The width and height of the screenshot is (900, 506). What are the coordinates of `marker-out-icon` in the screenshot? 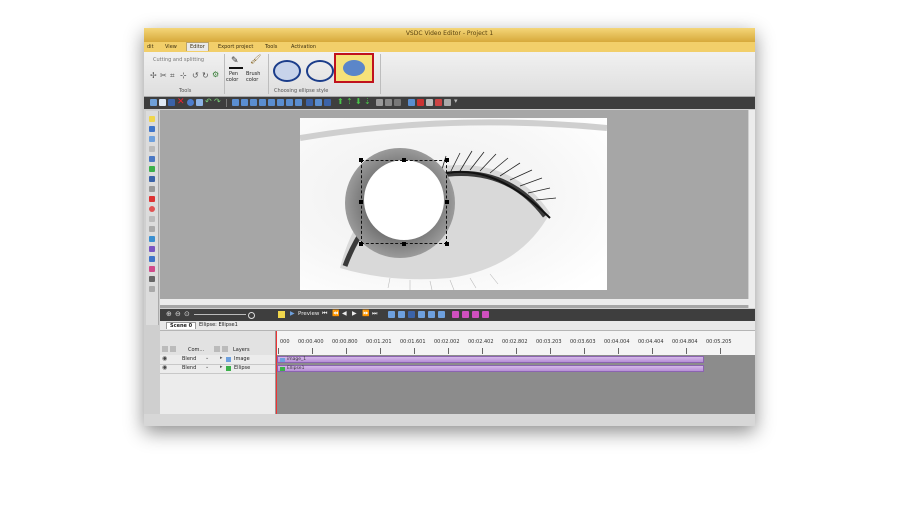 It's located at (401, 314).